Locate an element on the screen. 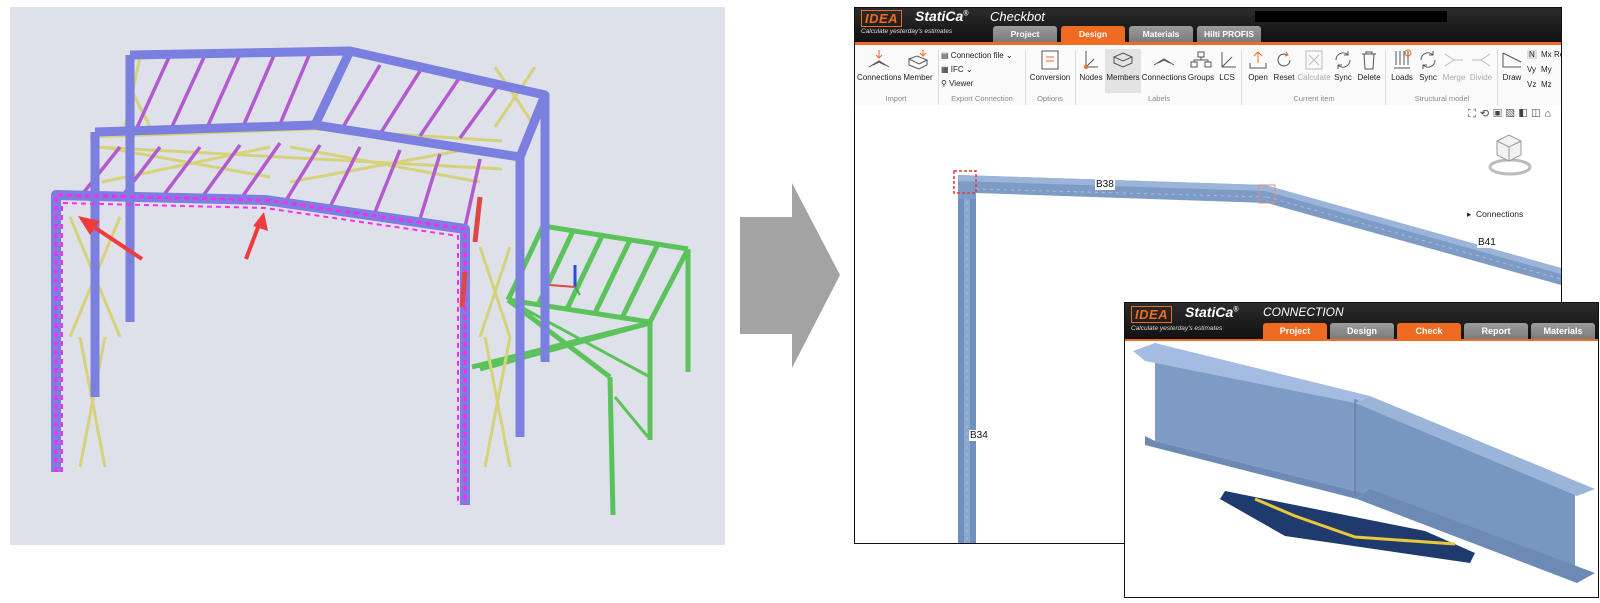 Image resolution: width=1600 pixels, height=603 pixels. result-mx-toggle: Mx is located at coordinates (1546, 54).